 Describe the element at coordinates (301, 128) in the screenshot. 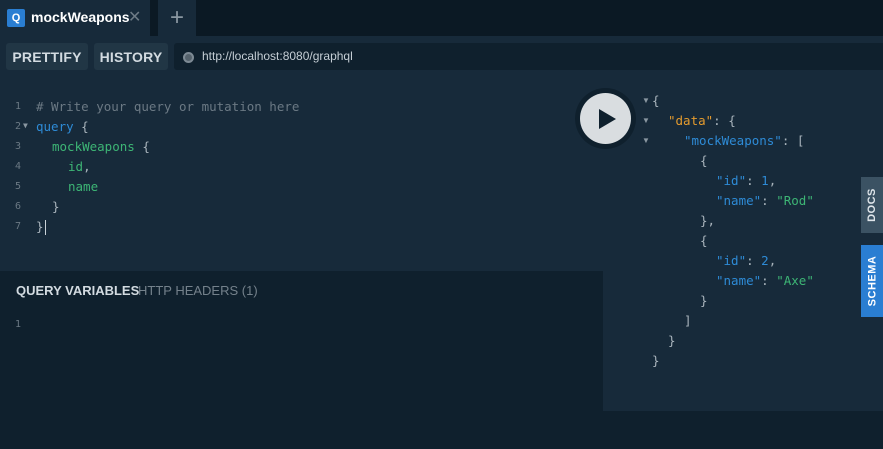

I see `code-line: 2 ▼ query {` at that location.